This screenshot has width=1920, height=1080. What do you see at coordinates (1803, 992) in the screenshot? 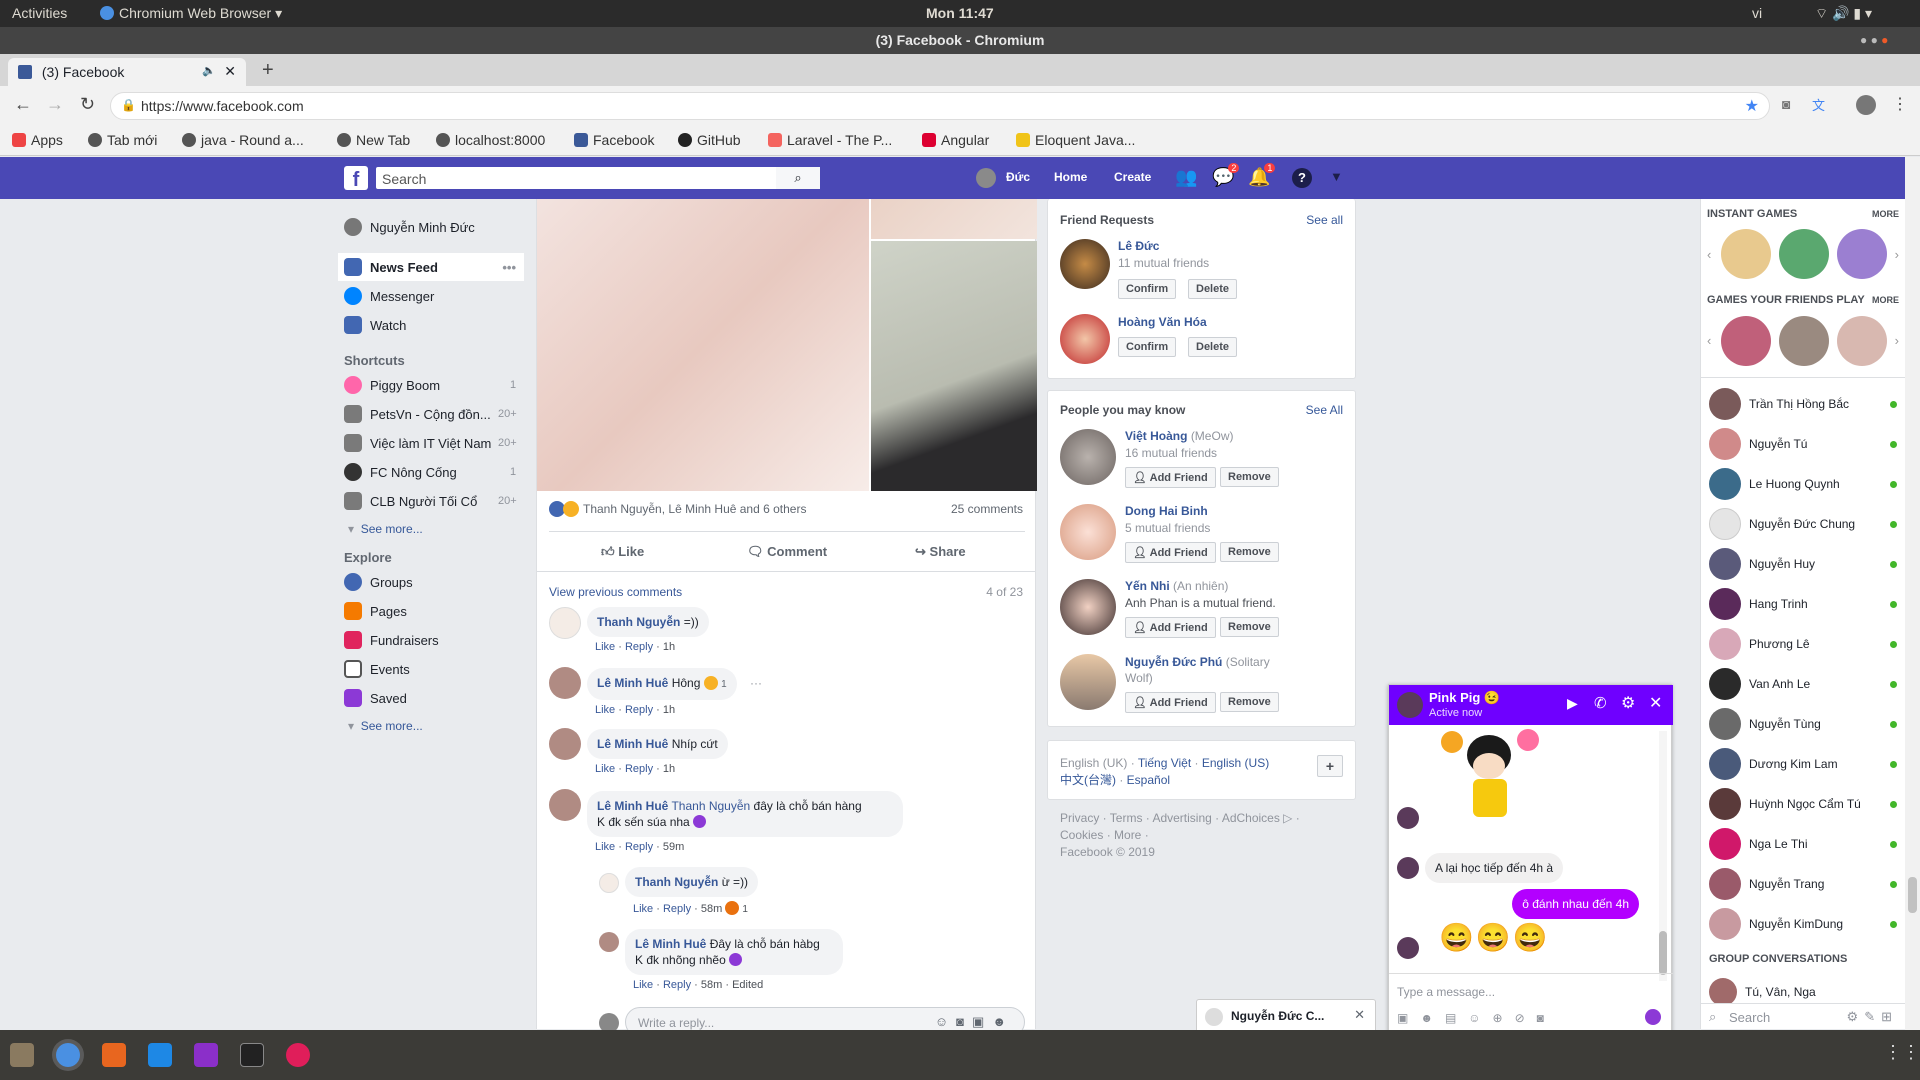
I see `group-conversation: Tú, Vân, Nga` at bounding box center [1803, 992].